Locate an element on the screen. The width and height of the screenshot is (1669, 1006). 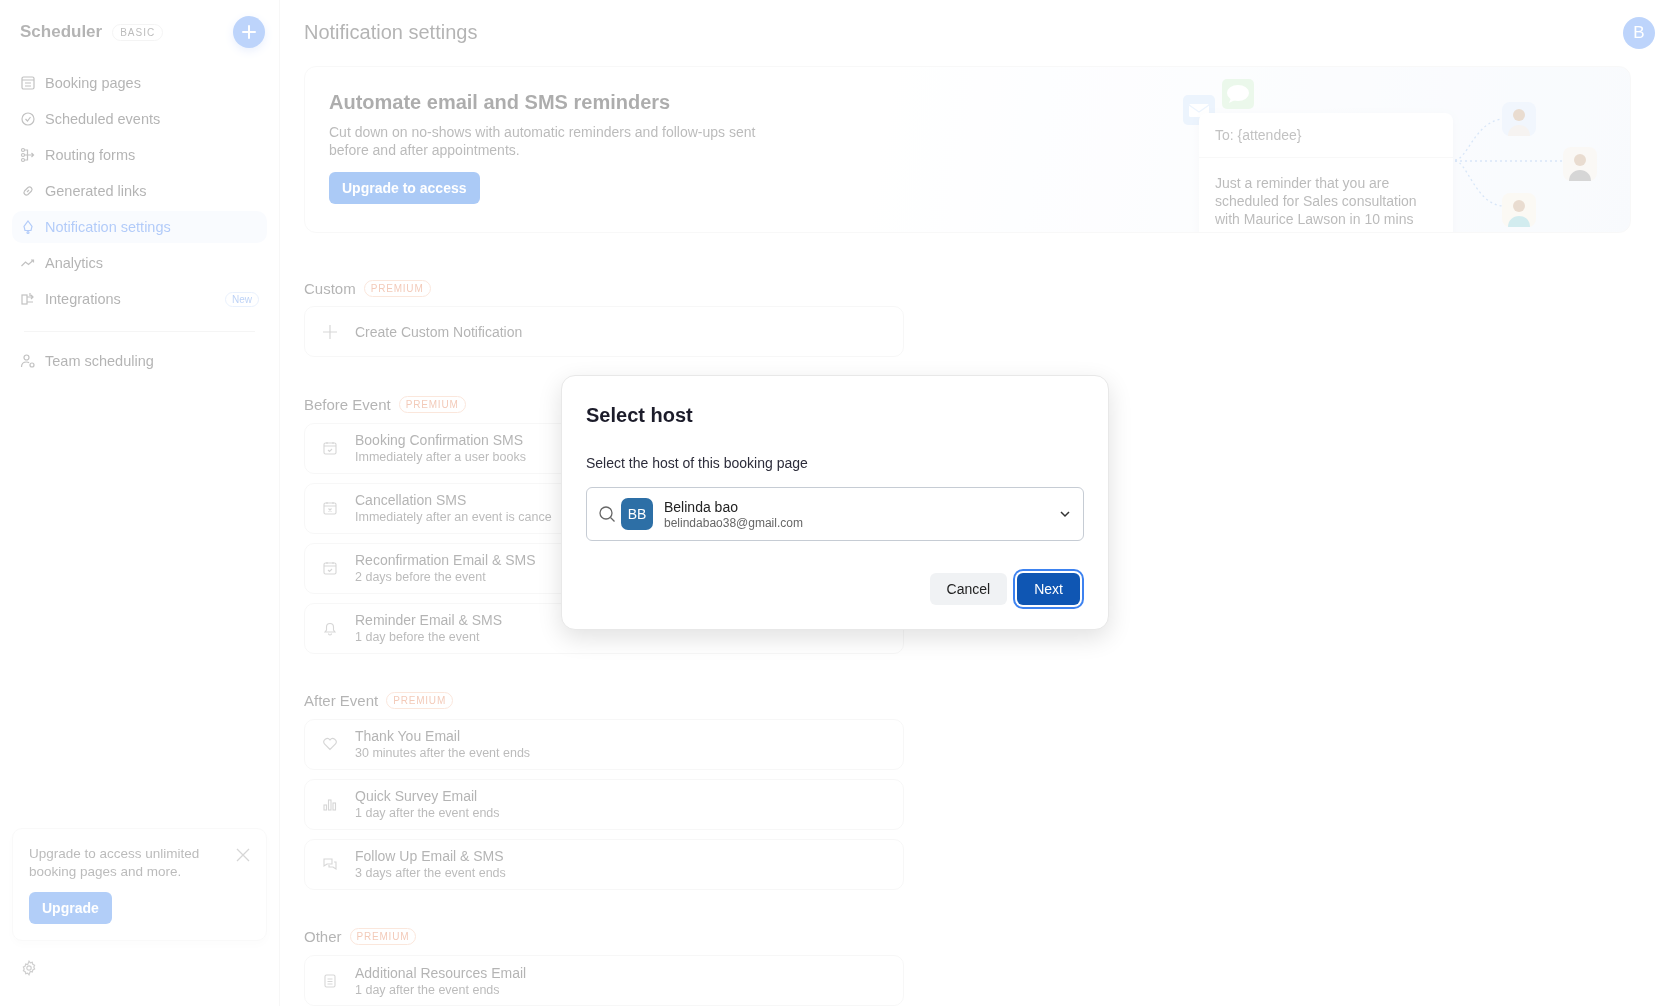
settings-icon is located at coordinates (29, 968).